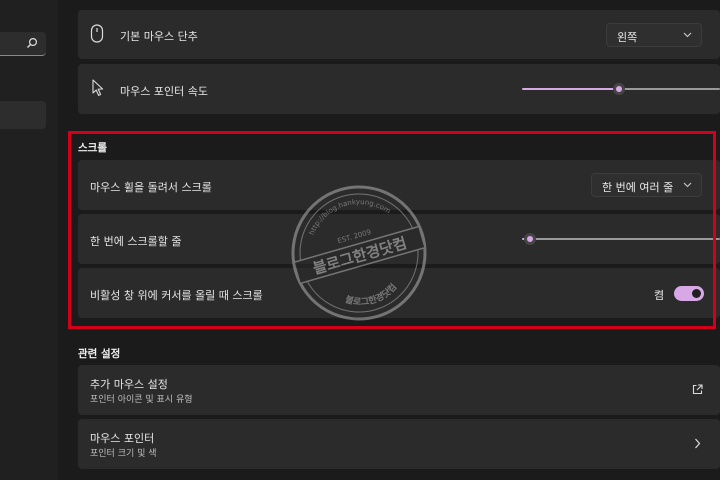  What do you see at coordinates (689, 293) in the screenshot?
I see `inactive-scroll-toggle` at bounding box center [689, 293].